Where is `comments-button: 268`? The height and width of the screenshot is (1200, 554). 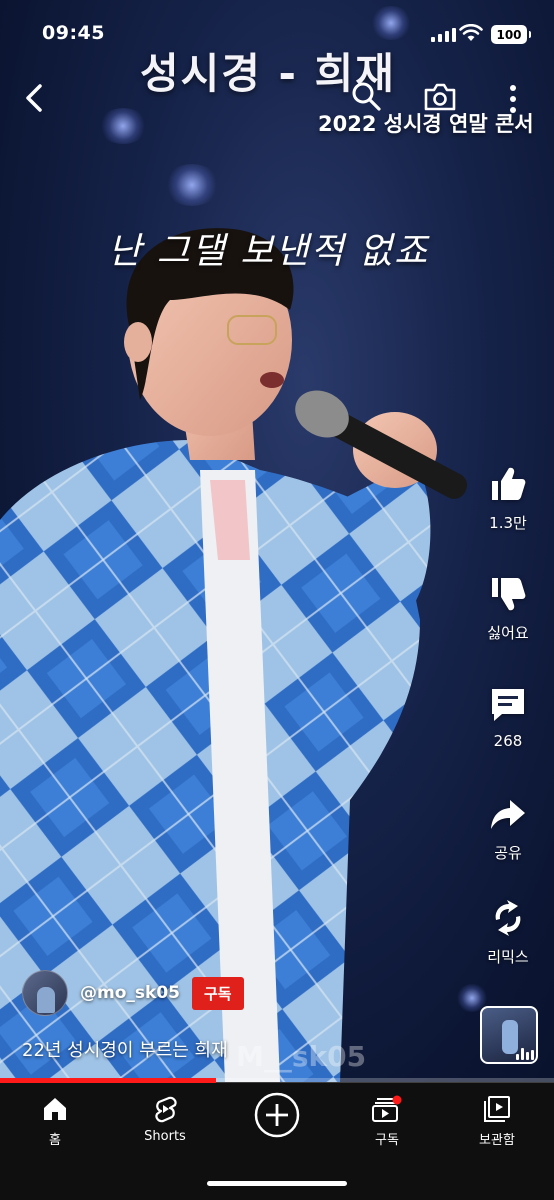
comments-button: 268 is located at coordinates (508, 717).